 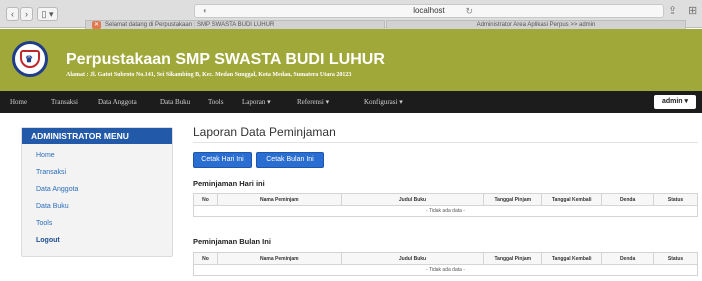 I want to click on user-menu-button: admin ▾, so click(x=675, y=102).